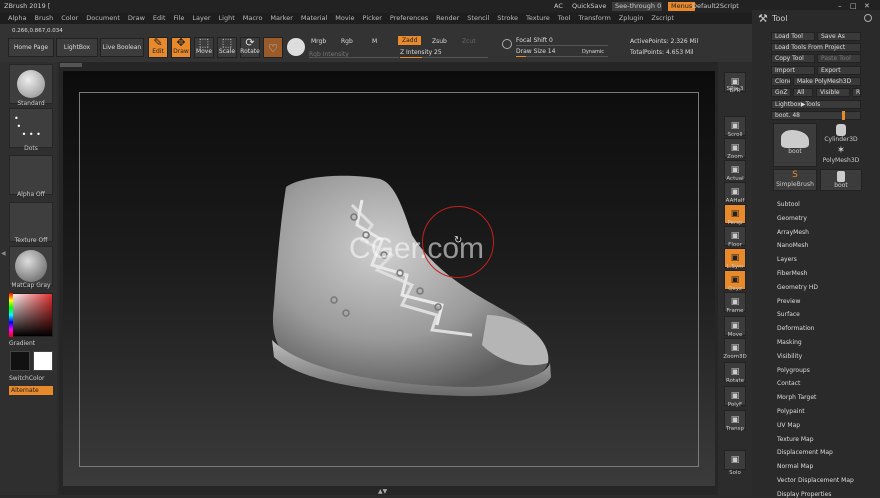 Image resolution: width=880 pixels, height=498 pixels. What do you see at coordinates (788, 383) in the screenshot?
I see `subpalette-contact: Contact` at bounding box center [788, 383].